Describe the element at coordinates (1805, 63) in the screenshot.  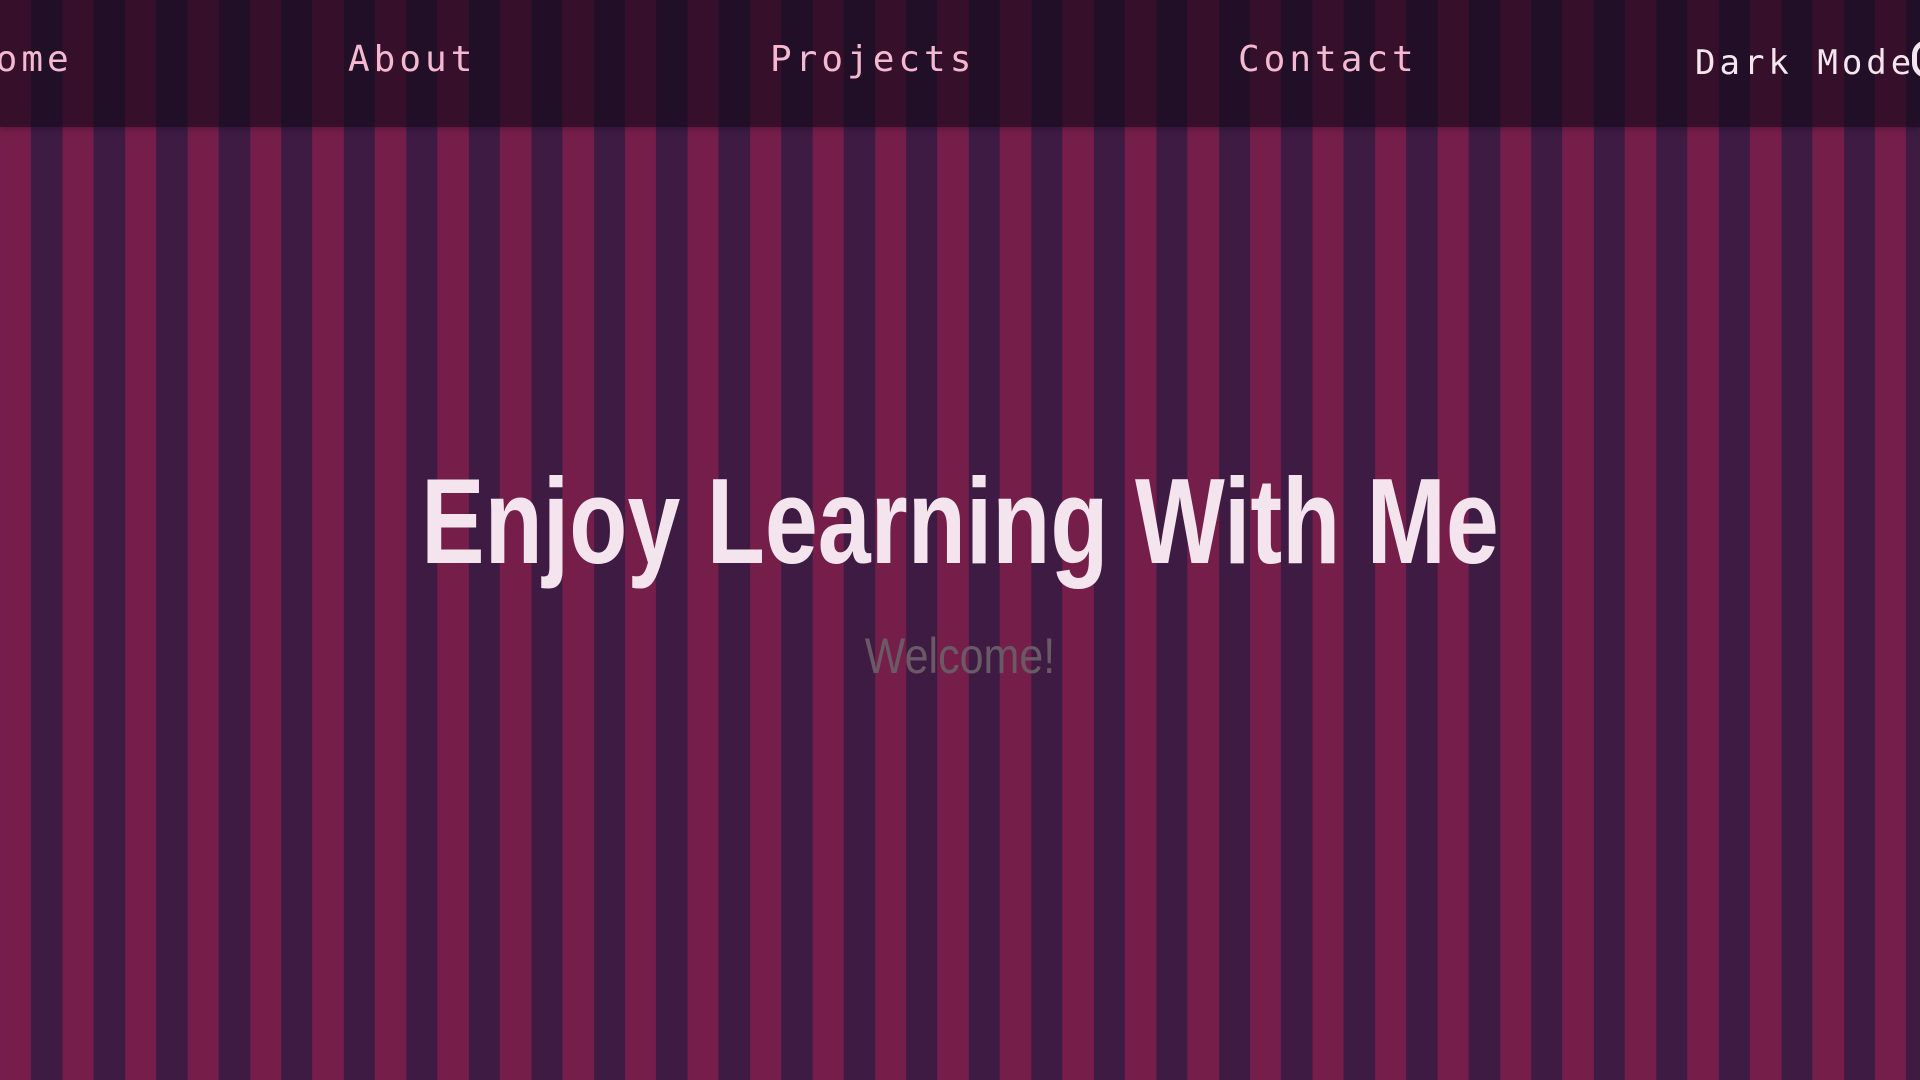
I see `dark-mode-label: Dark Mode` at that location.